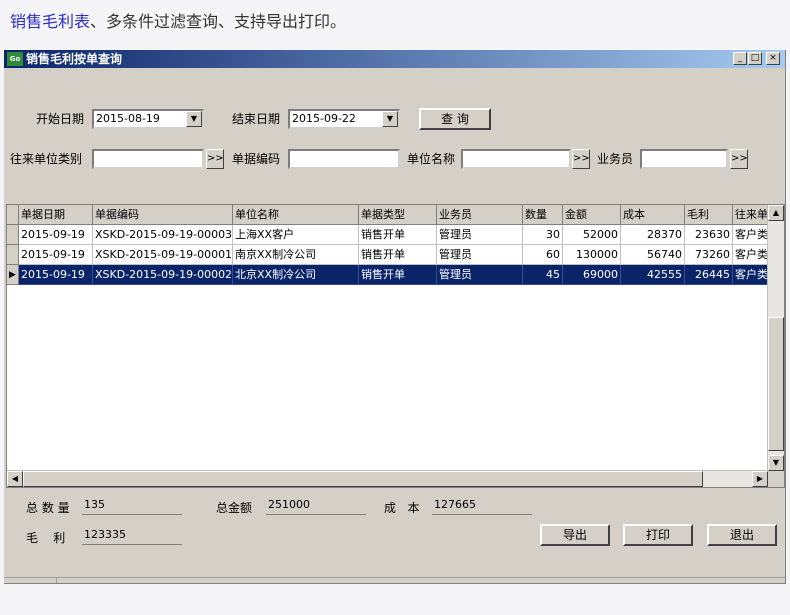  I want to click on end-date-dropdown-icon: ▼, so click(390, 119).